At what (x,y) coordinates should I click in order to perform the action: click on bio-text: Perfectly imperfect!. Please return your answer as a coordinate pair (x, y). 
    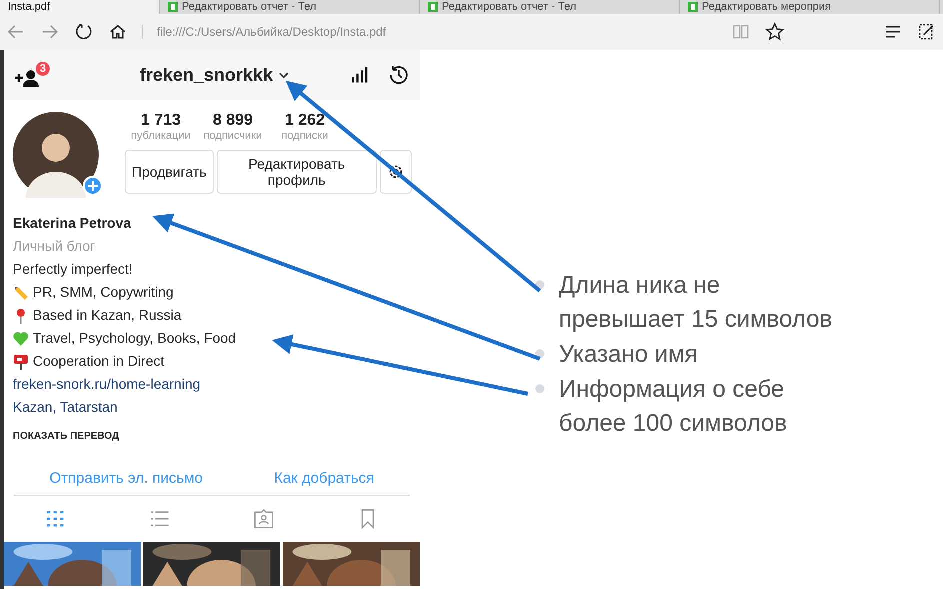
    Looking at the image, I should click on (73, 269).